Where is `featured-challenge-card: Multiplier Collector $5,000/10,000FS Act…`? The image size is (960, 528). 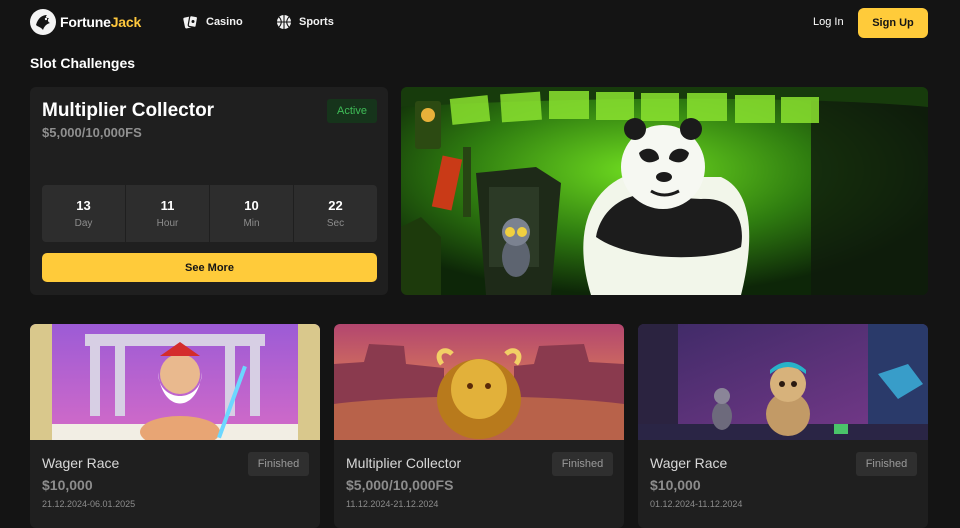 featured-challenge-card: Multiplier Collector $5,000/10,000FS Act… is located at coordinates (209, 191).